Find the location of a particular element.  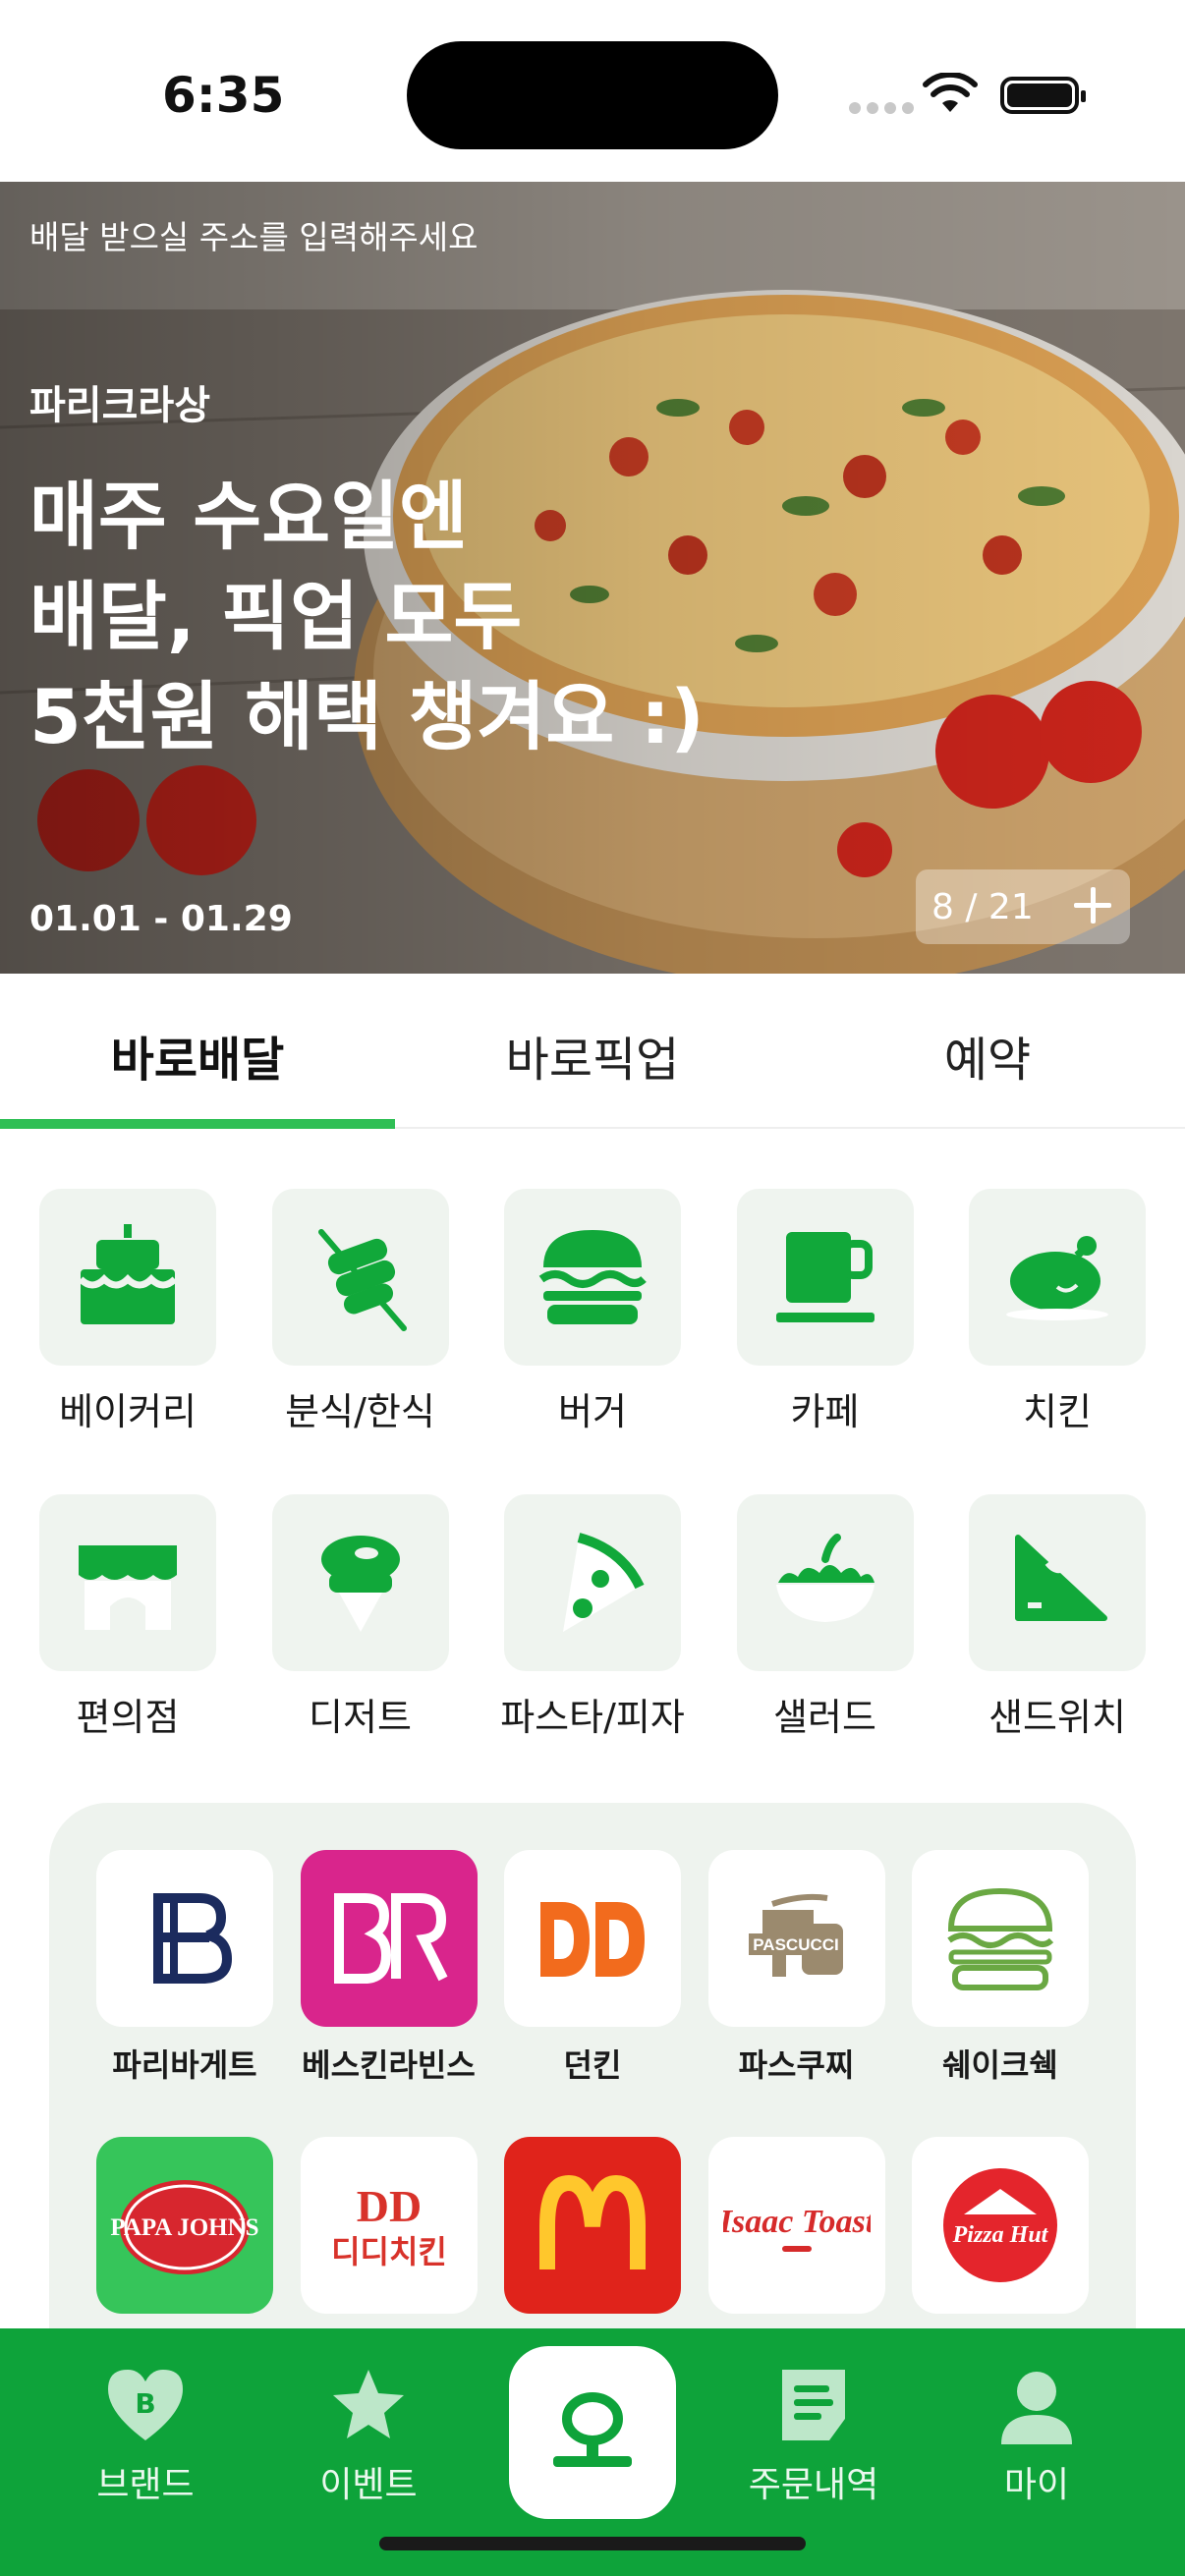

headline-line: 배달, 픽업 모두 is located at coordinates (276, 616).